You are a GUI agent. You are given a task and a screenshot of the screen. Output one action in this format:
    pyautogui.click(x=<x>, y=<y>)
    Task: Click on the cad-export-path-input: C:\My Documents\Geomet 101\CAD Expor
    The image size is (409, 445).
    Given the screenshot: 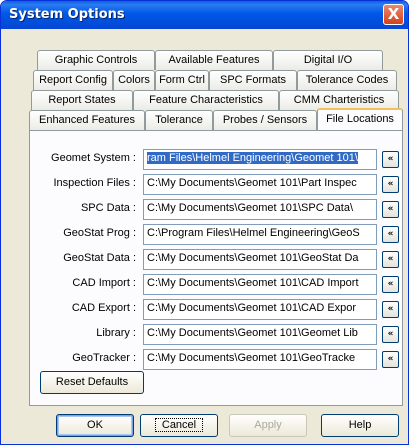 What is the action you would take?
    pyautogui.click(x=260, y=309)
    